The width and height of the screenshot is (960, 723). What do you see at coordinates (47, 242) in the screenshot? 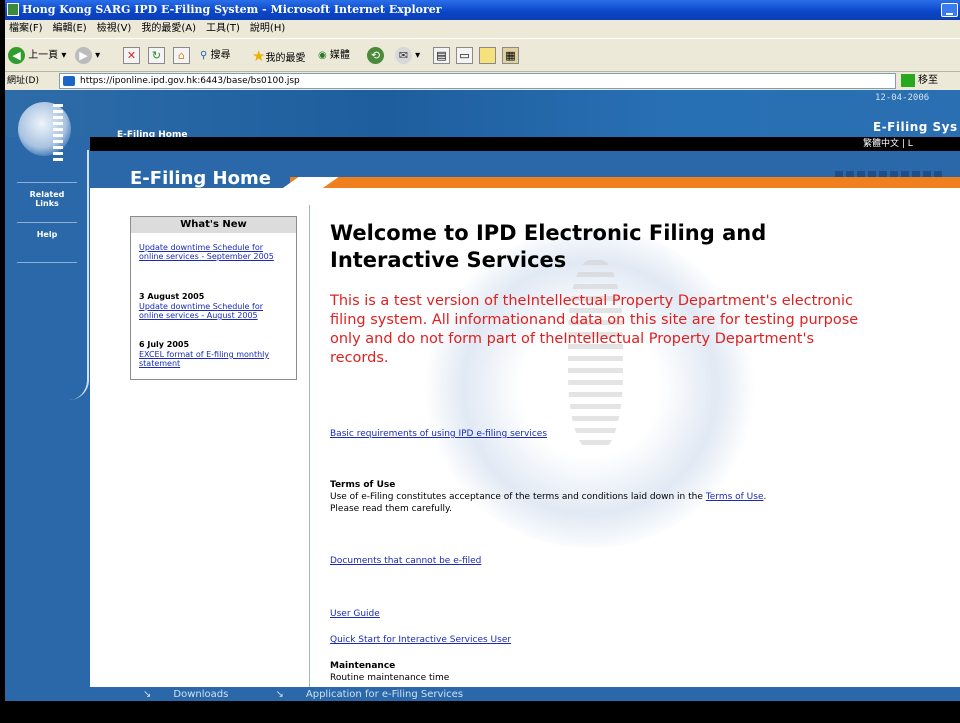
I see `sidebar-item-help: Help` at bounding box center [47, 242].